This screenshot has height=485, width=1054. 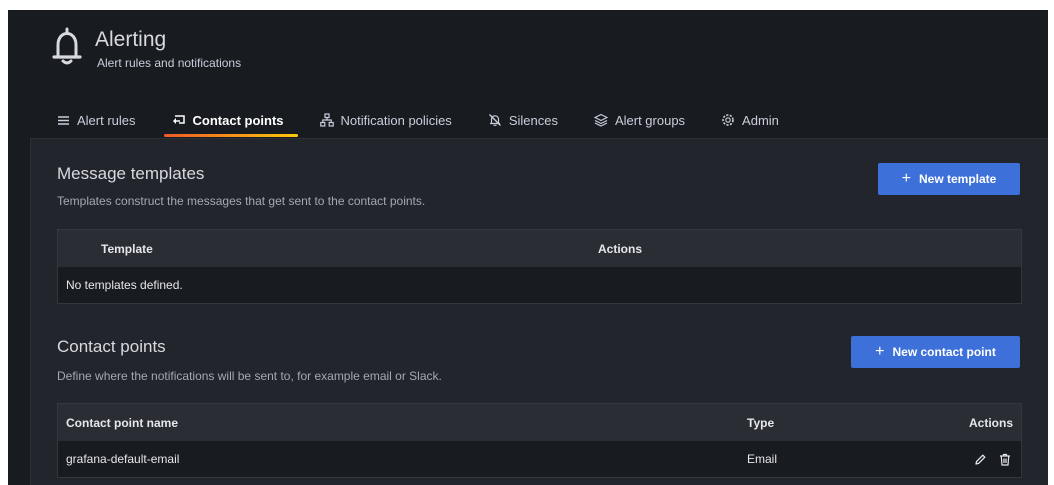 What do you see at coordinates (539, 285) in the screenshot?
I see `empty-row: No templates defined.` at bounding box center [539, 285].